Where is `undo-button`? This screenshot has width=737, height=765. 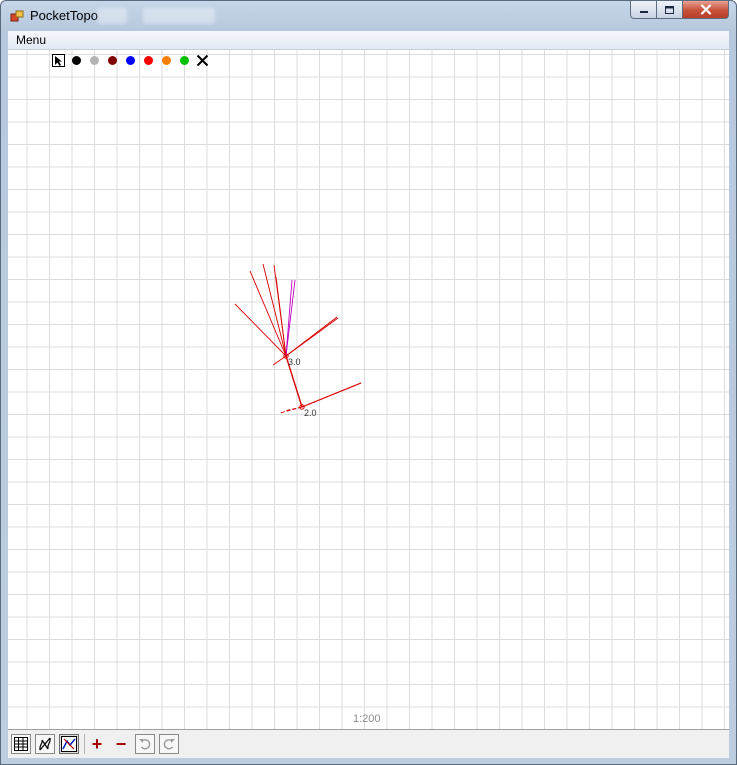
undo-button is located at coordinates (145, 744).